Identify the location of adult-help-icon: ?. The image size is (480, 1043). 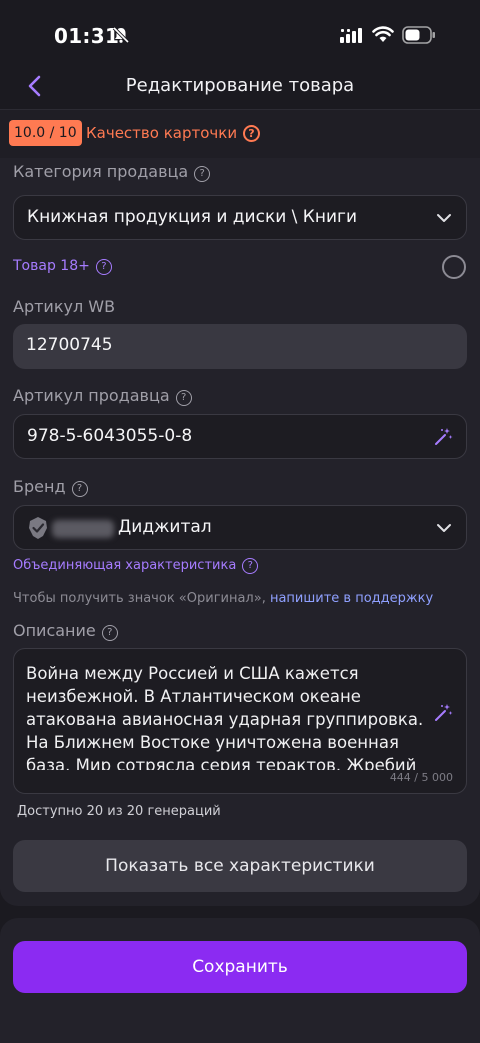
(103, 267).